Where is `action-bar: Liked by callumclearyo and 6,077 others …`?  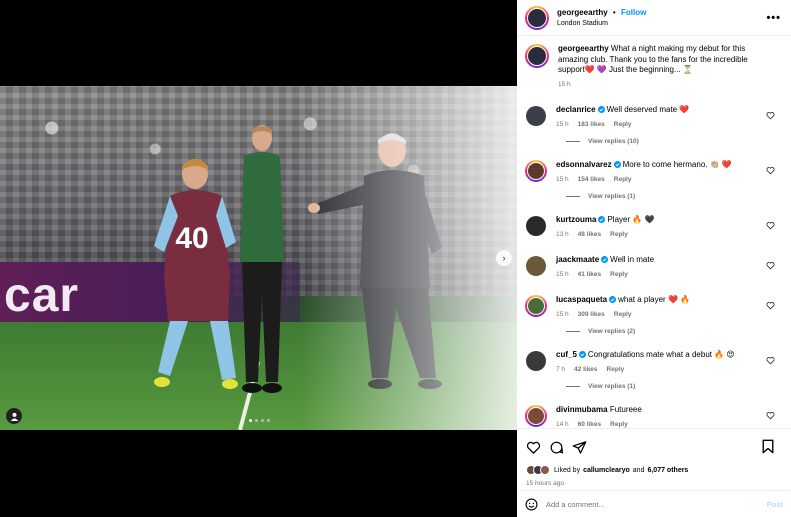 action-bar: Liked by callumclearyo and 6,077 others … is located at coordinates (654, 457).